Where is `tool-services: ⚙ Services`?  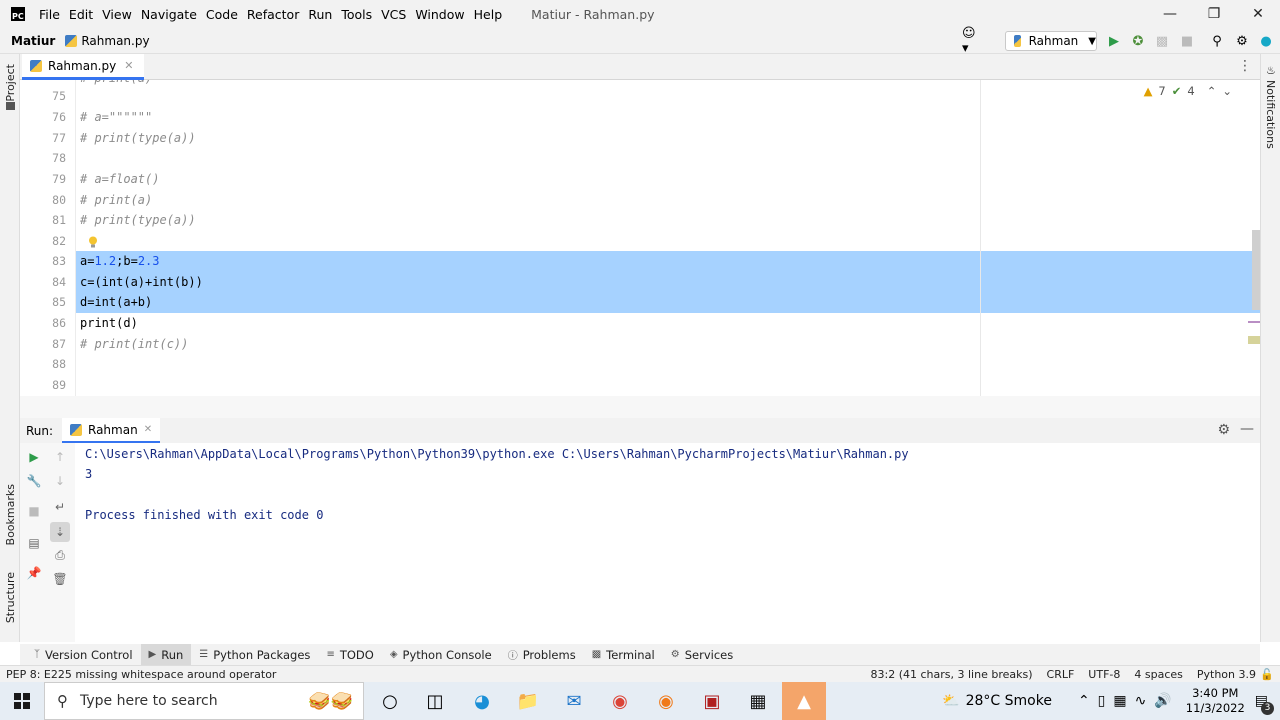
tool-services: ⚙ Services is located at coordinates (702, 654).